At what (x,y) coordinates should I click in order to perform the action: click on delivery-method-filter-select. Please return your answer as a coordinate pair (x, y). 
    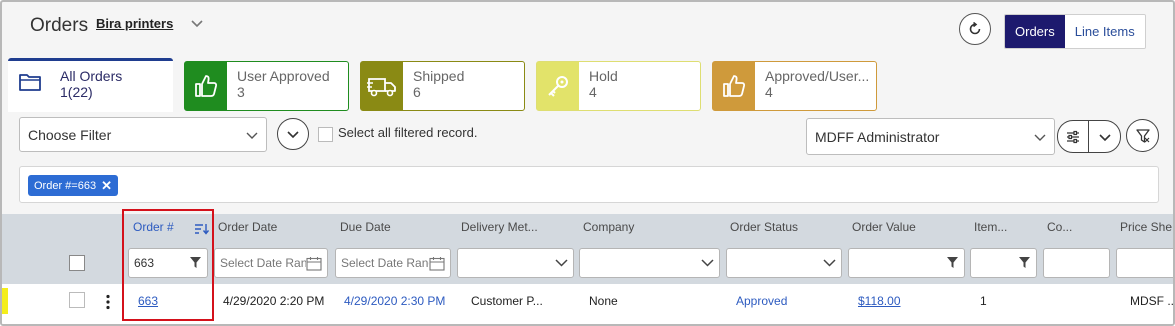
    Looking at the image, I should click on (515, 263).